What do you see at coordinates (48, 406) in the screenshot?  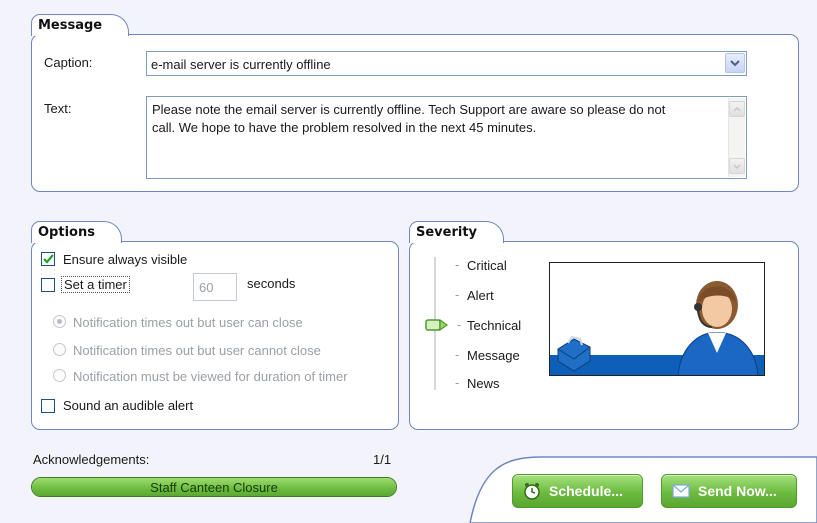 I see `sound-alert-checkbox` at bounding box center [48, 406].